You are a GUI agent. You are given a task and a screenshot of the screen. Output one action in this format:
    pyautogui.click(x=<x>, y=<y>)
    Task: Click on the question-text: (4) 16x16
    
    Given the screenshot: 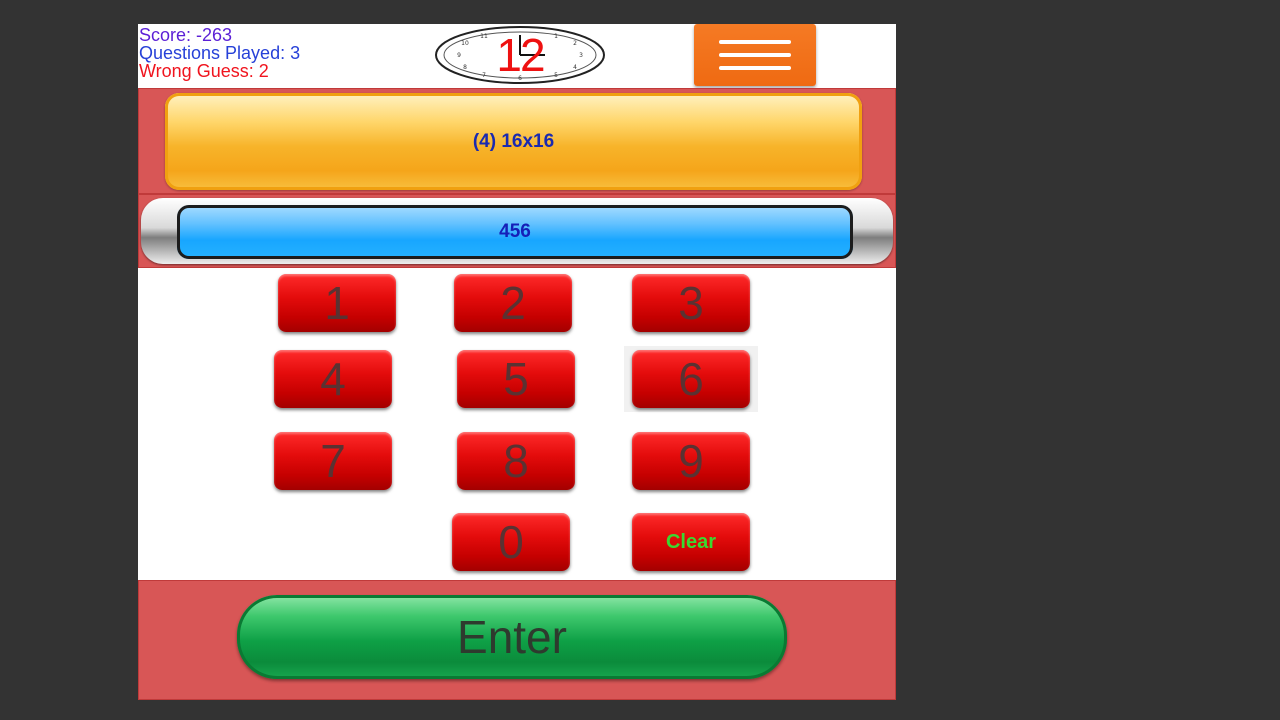 What is the action you would take?
    pyautogui.click(x=513, y=141)
    